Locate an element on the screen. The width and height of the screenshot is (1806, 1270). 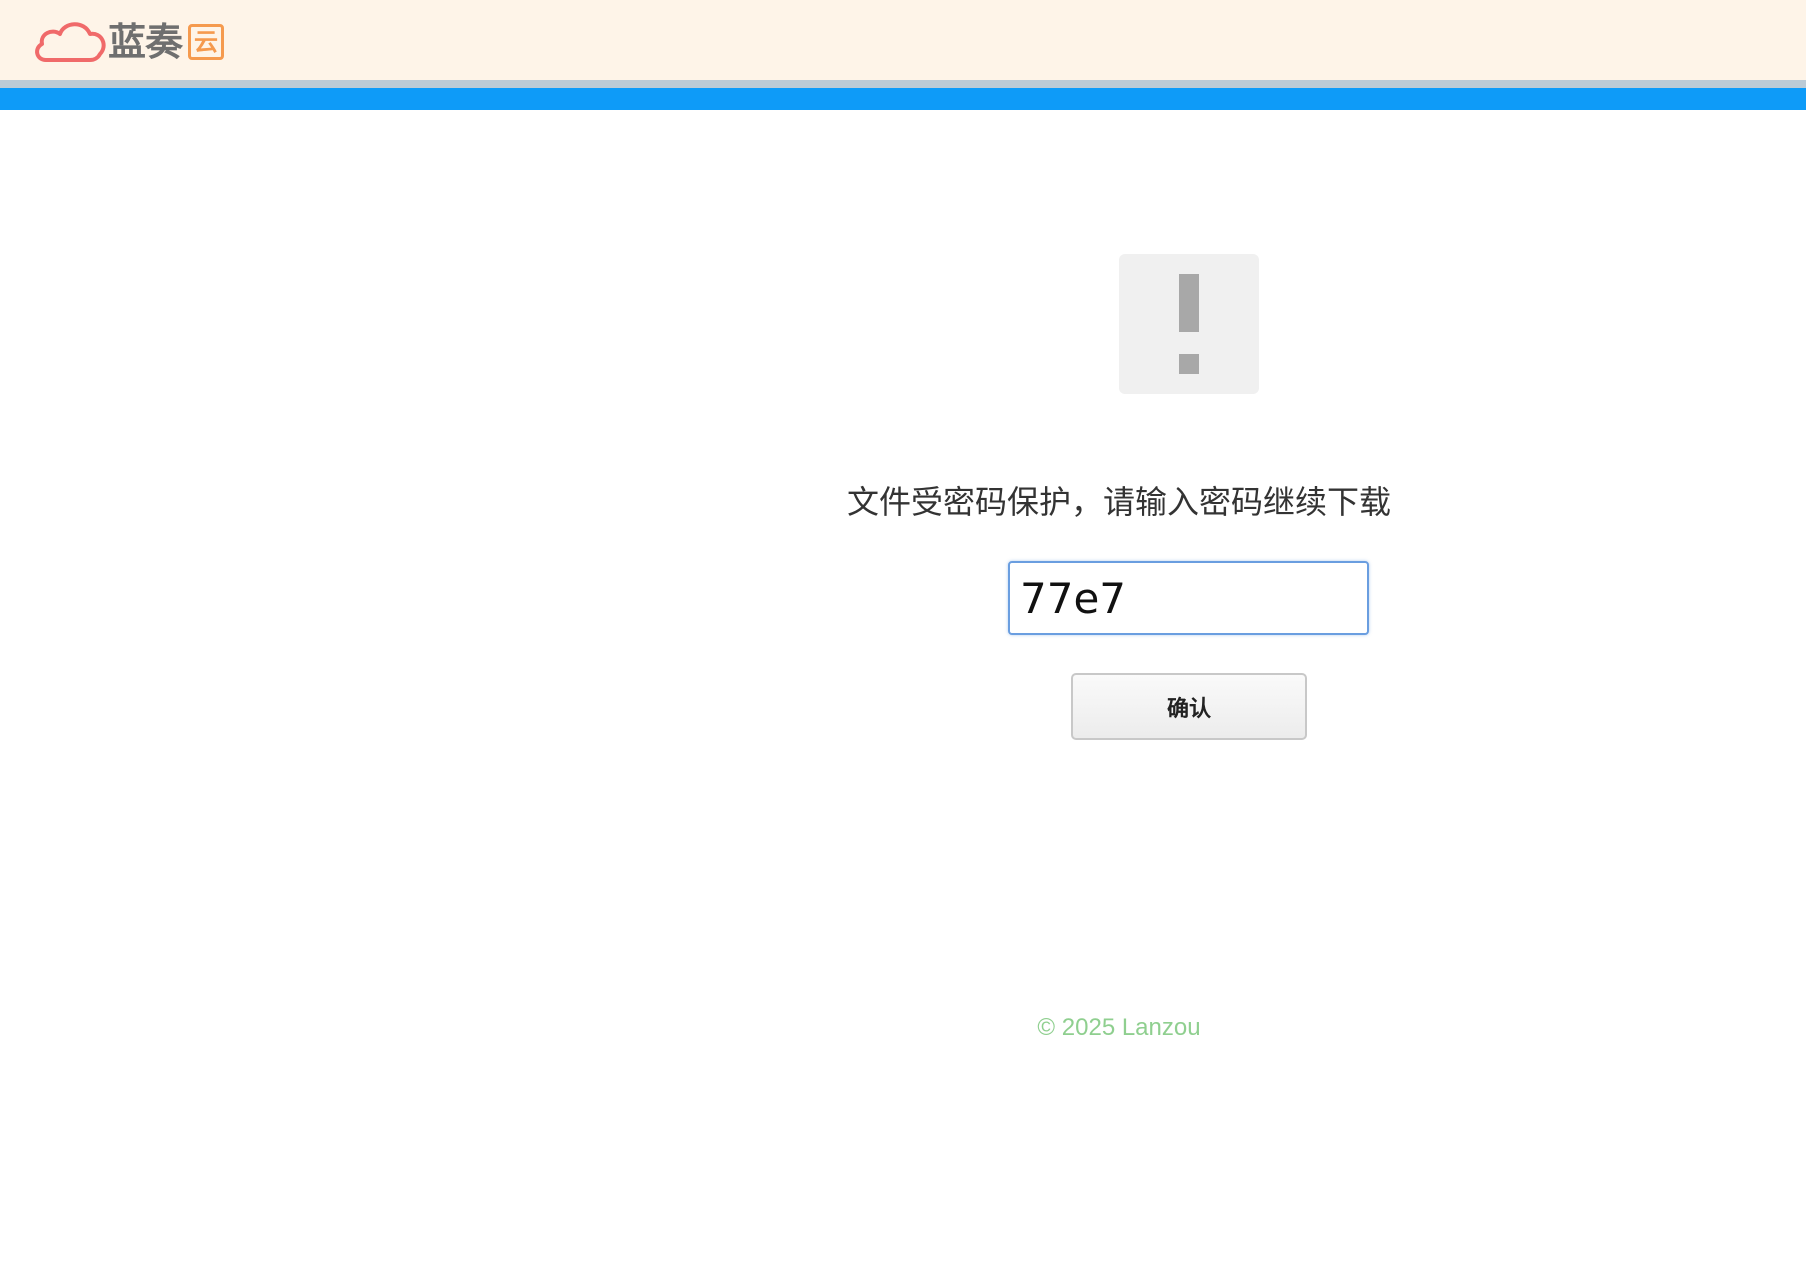
cloud-icon is located at coordinates (70, 42).